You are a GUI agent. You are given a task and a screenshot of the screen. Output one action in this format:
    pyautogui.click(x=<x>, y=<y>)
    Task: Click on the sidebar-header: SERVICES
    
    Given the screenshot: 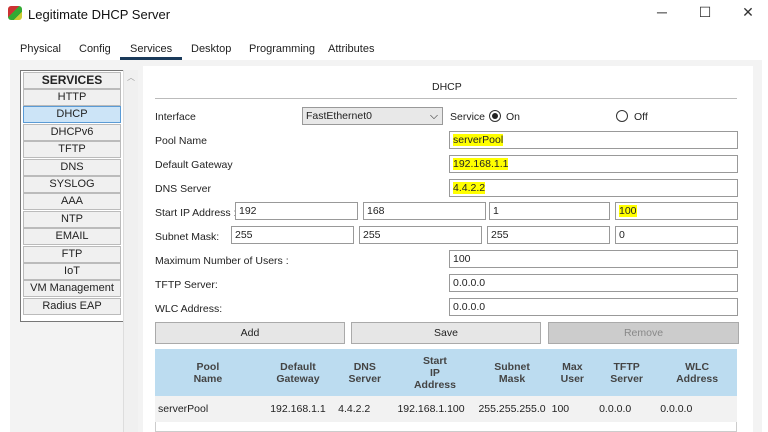 What is the action you would take?
    pyautogui.click(x=72, y=80)
    